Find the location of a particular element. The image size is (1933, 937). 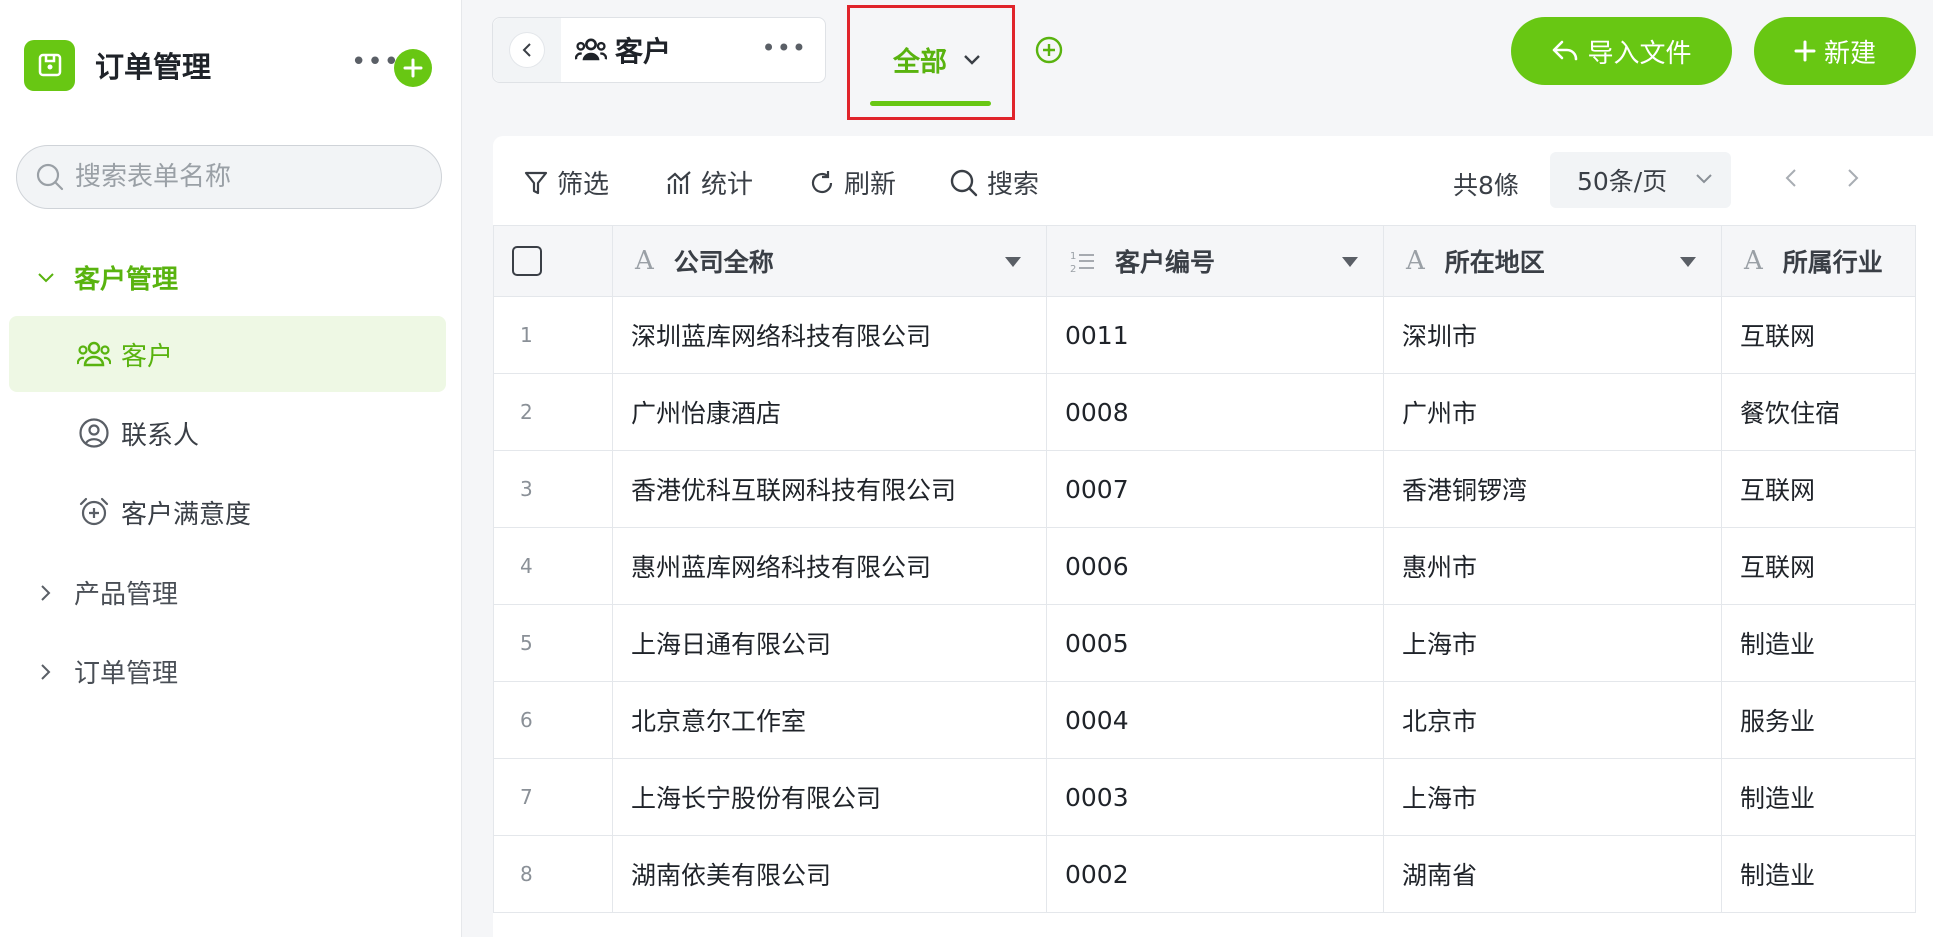

sidebar-item-satisfaction: 客户满意度 is located at coordinates (227, 512).